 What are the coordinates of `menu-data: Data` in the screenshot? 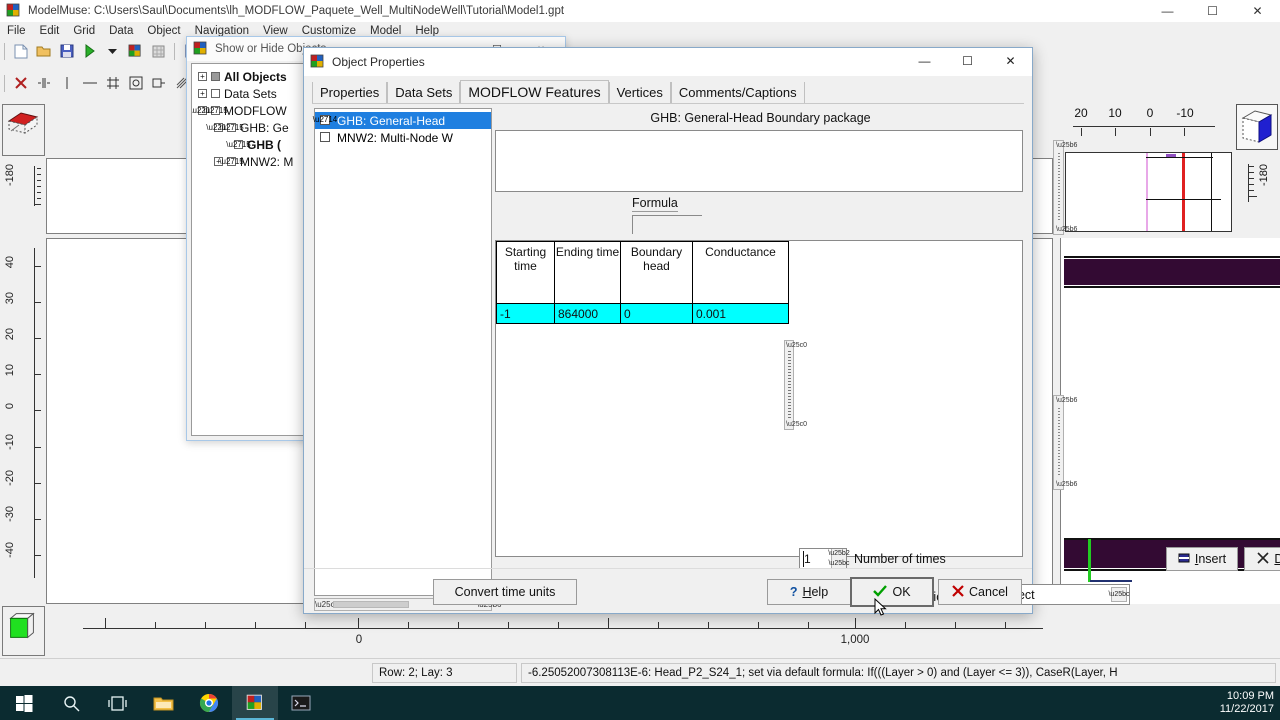 It's located at (121, 31).